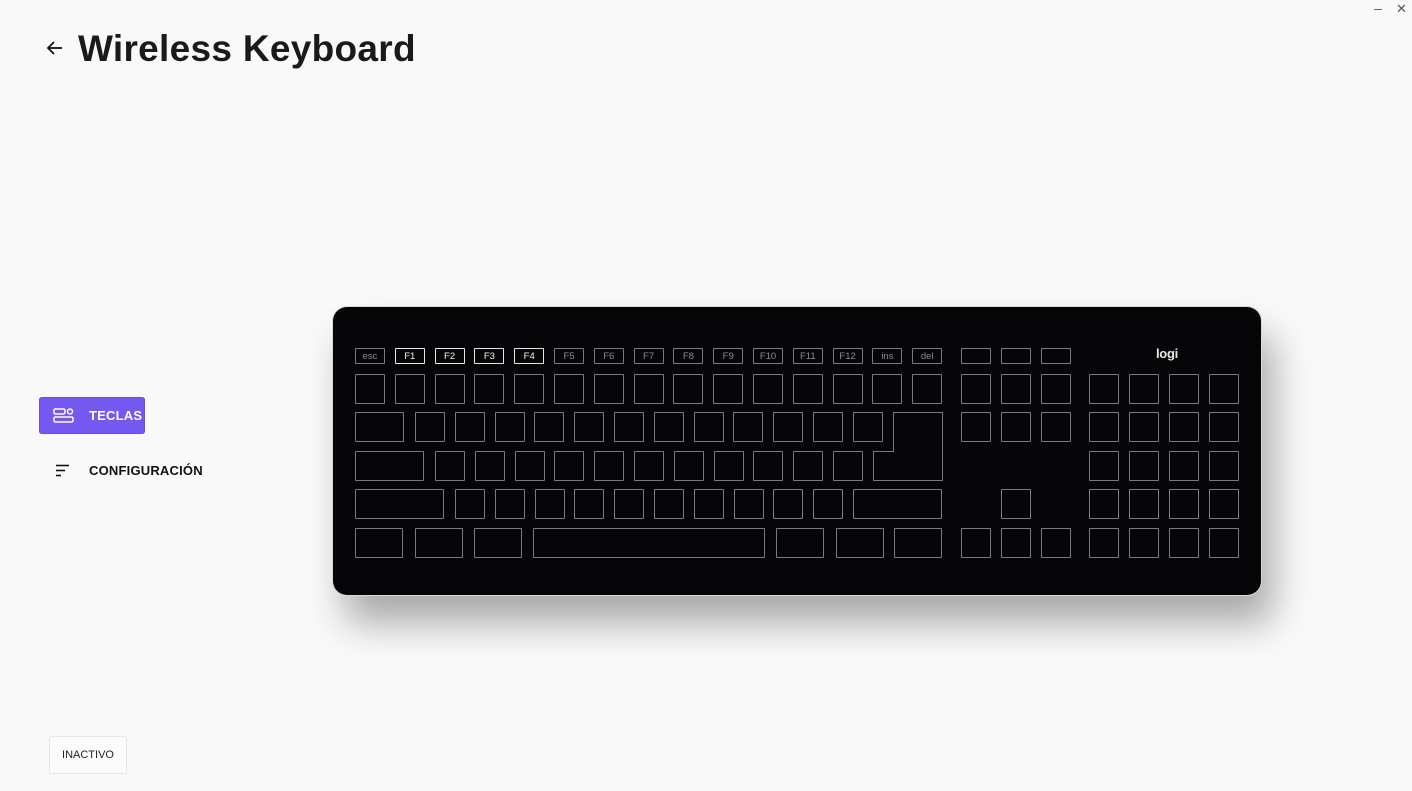  Describe the element at coordinates (608, 356) in the screenshot. I see `key-f6: F6` at that location.